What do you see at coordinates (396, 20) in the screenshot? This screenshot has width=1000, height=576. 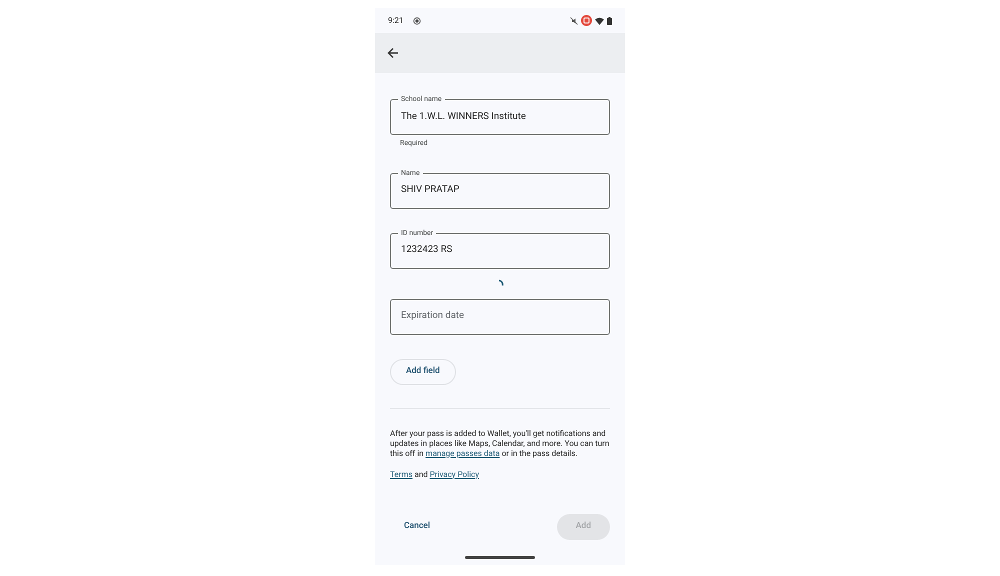 I see `status-time: 9:21` at bounding box center [396, 20].